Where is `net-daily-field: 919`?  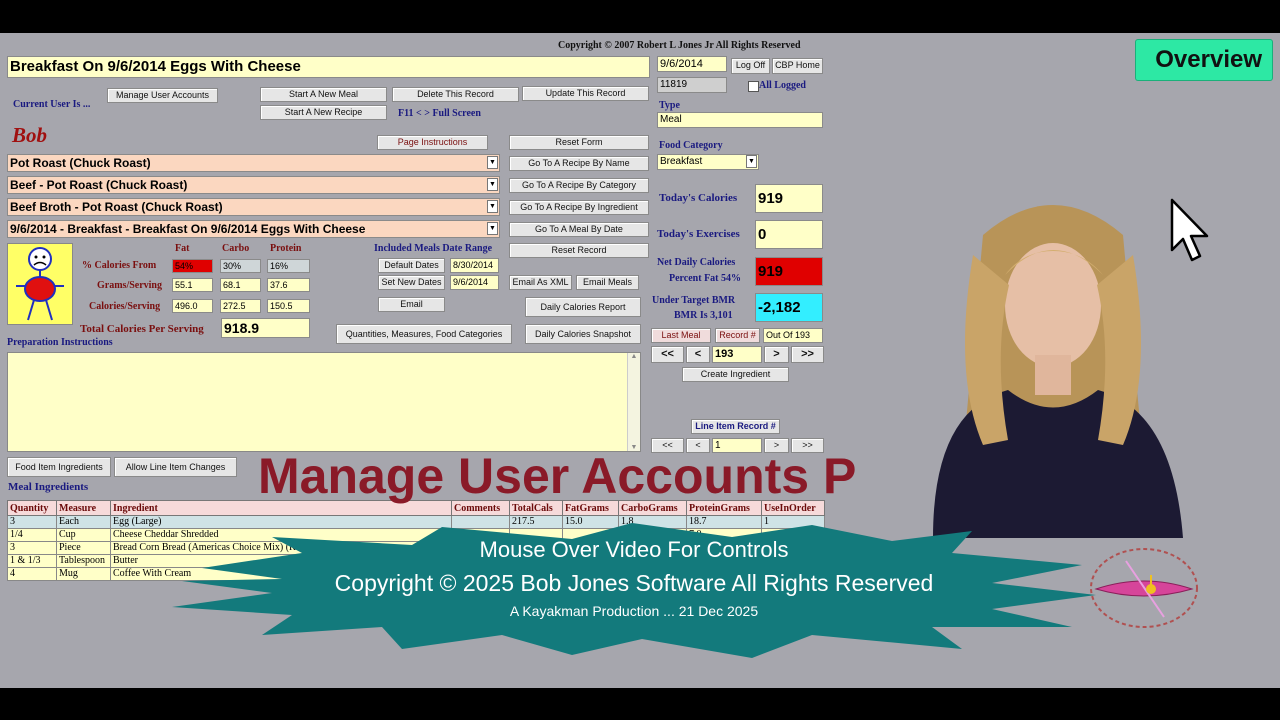 net-daily-field: 919 is located at coordinates (789, 271).